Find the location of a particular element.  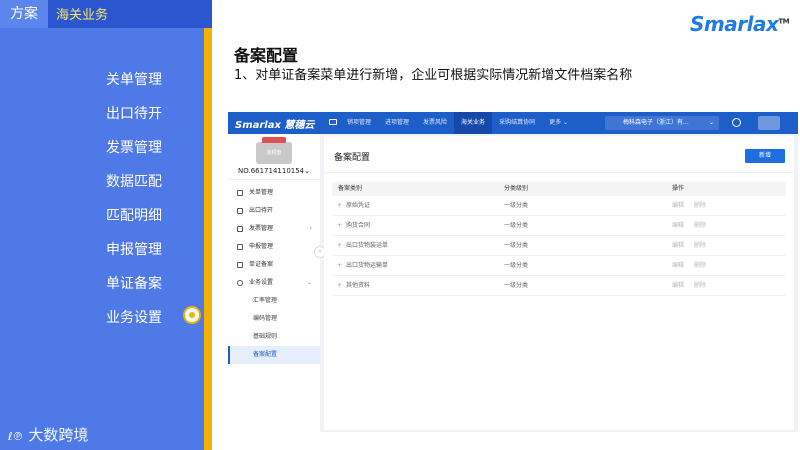

sidebar-item-label: 发票管理 is located at coordinates (261, 228).